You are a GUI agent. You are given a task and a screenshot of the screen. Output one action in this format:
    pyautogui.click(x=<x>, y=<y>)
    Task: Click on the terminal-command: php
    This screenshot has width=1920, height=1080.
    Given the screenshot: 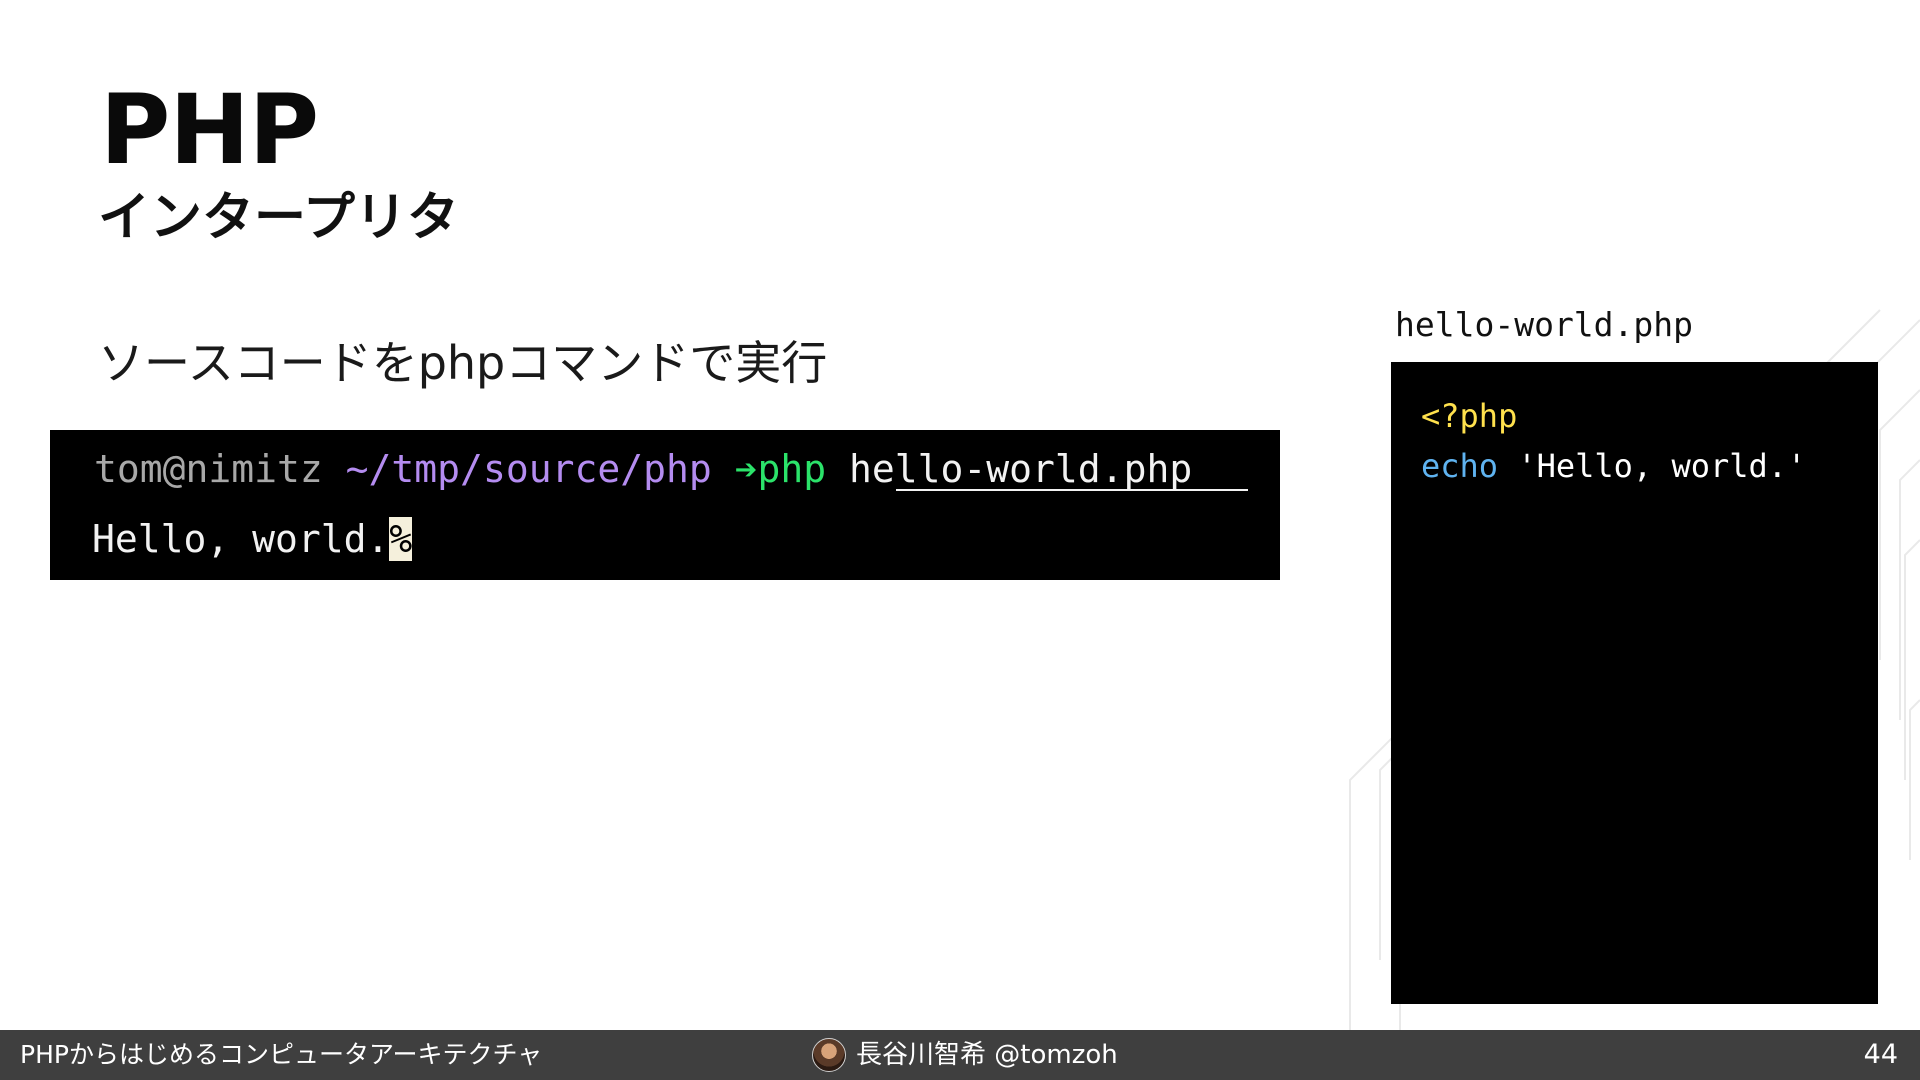 What is the action you would take?
    pyautogui.click(x=792, y=469)
    